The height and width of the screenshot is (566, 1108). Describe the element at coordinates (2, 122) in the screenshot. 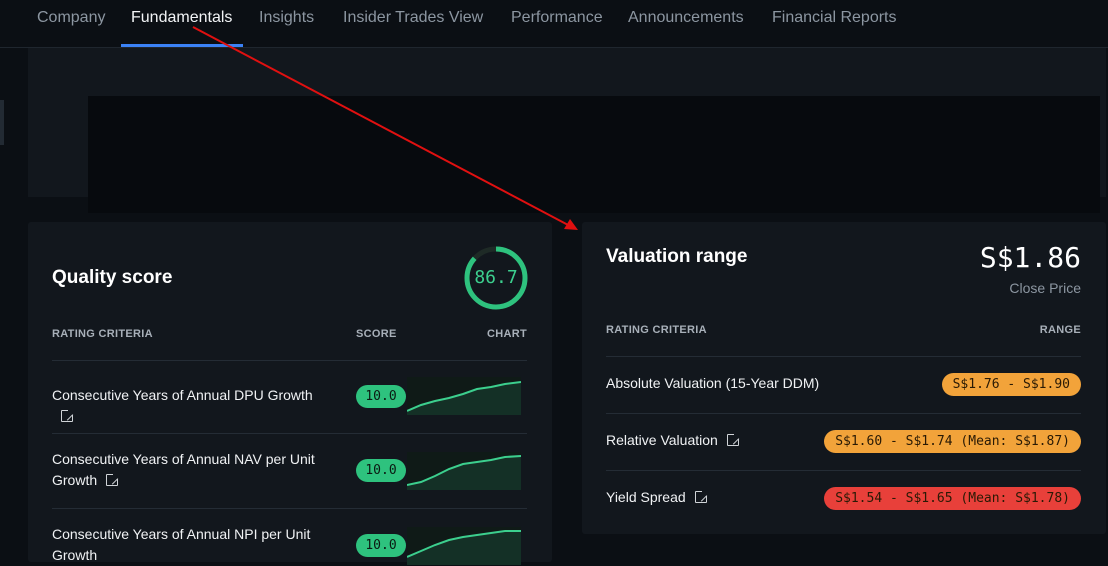

I see `scrollbar` at that location.